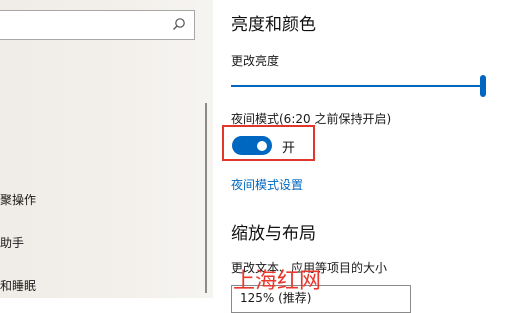 The width and height of the screenshot is (505, 313). What do you see at coordinates (179, 24) in the screenshot?
I see `search-icon` at bounding box center [179, 24].